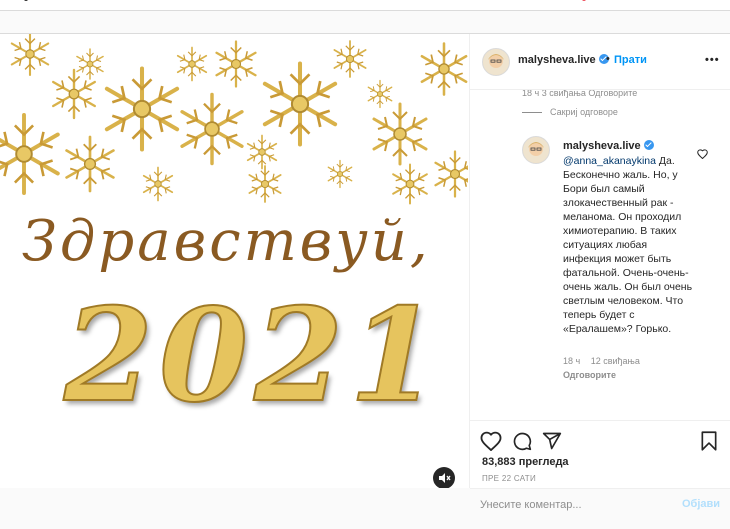 This screenshot has height=529, width=730. Describe the element at coordinates (365, 5) in the screenshot. I see `top-nav-bar` at that location.